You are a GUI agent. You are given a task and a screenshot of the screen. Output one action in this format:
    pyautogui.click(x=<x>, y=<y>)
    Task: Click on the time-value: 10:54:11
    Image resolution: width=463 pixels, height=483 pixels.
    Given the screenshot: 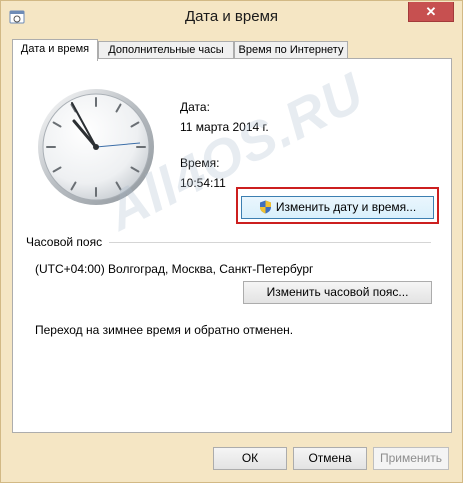 What is the action you would take?
    pyautogui.click(x=203, y=183)
    